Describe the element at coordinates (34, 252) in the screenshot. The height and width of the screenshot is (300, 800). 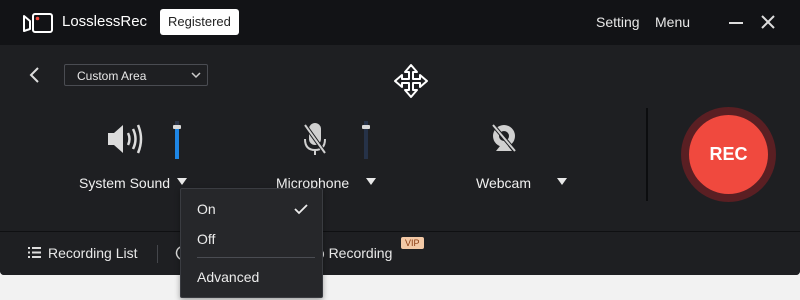
I see `list-icon` at that location.